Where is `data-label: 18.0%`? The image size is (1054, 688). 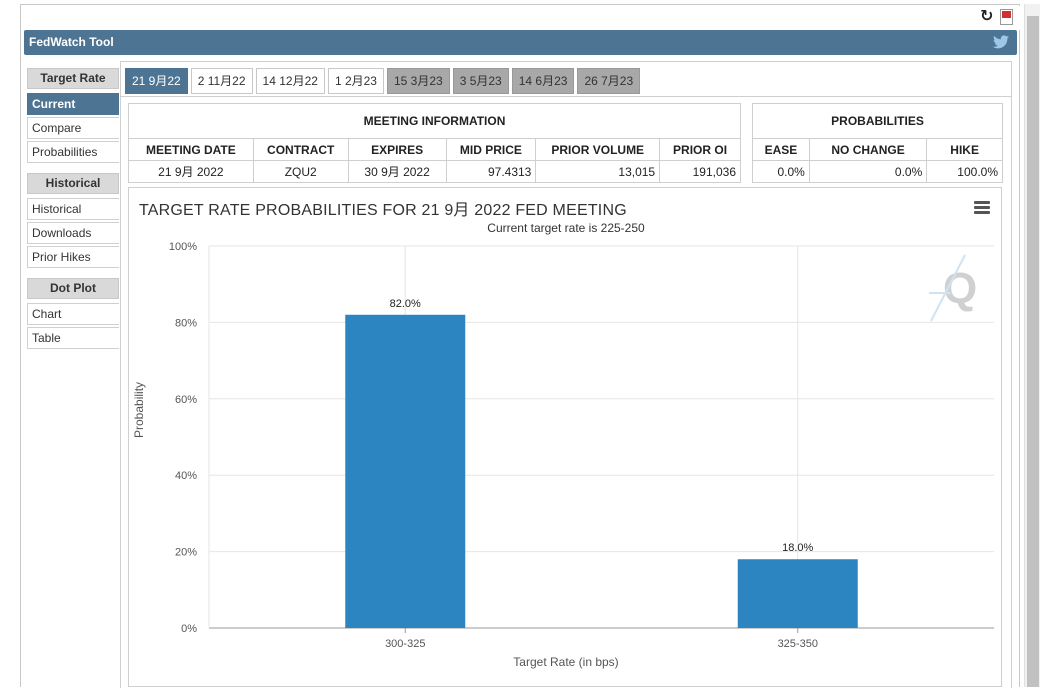 data-label: 18.0% is located at coordinates (797, 548).